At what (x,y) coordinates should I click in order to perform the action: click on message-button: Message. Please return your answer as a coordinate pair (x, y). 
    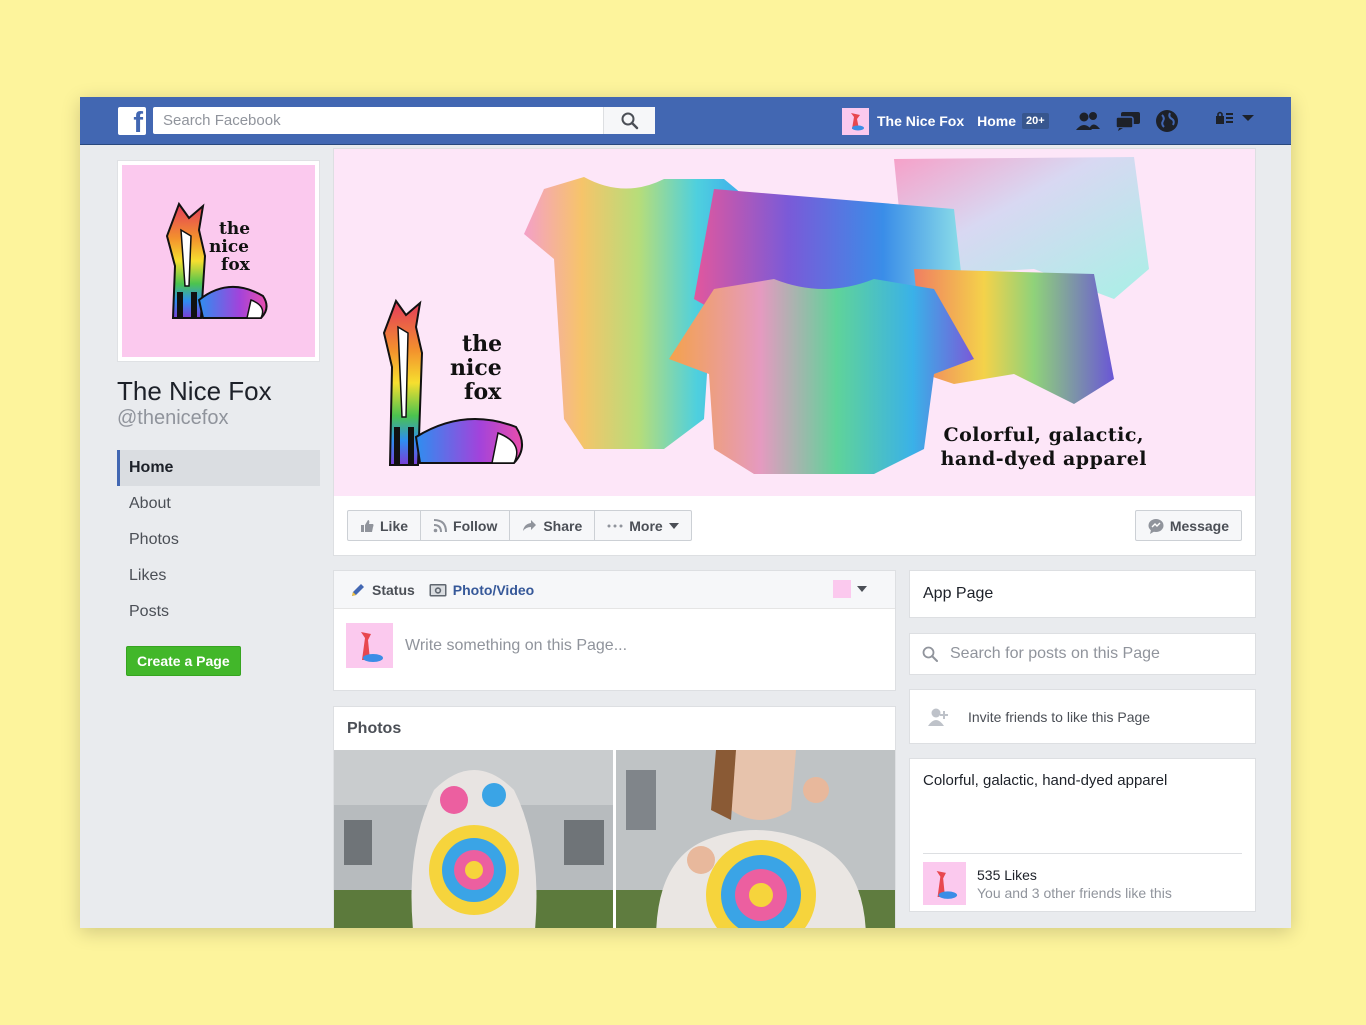
    Looking at the image, I should click on (1188, 525).